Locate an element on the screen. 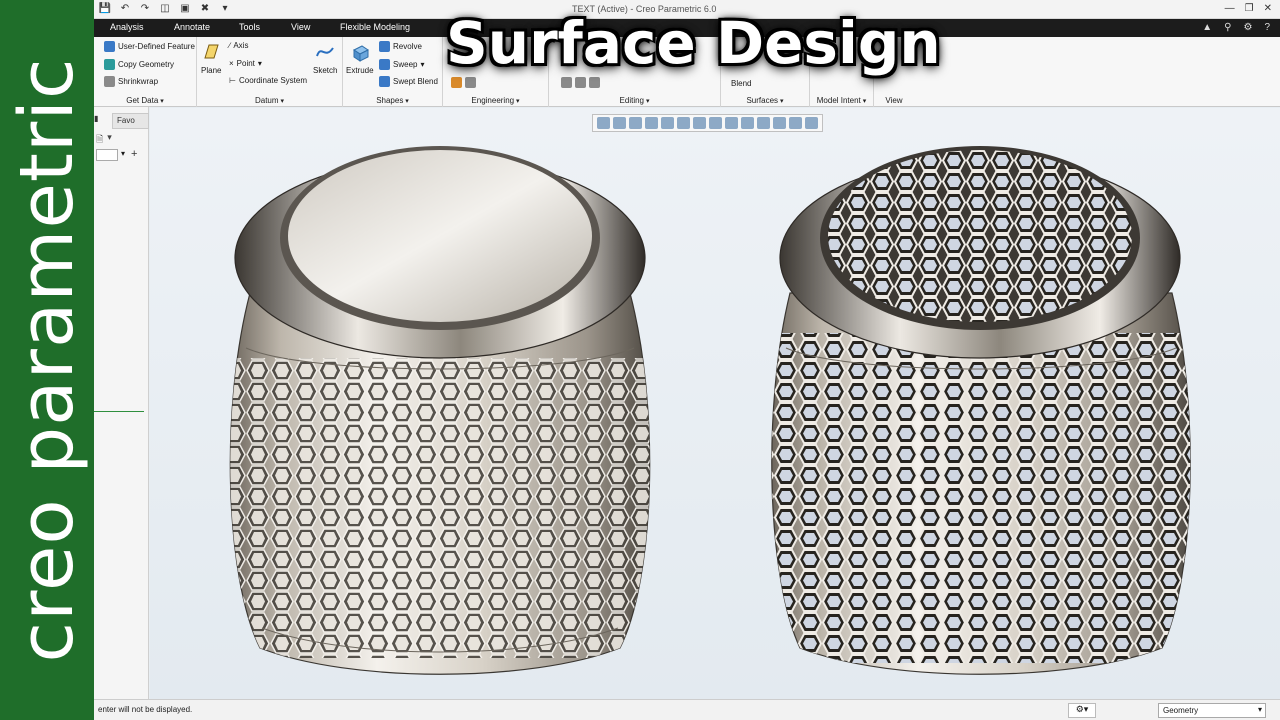 The height and width of the screenshot is (720, 1280). group-label-model-intent: Model Intent is located at coordinates (841, 100).